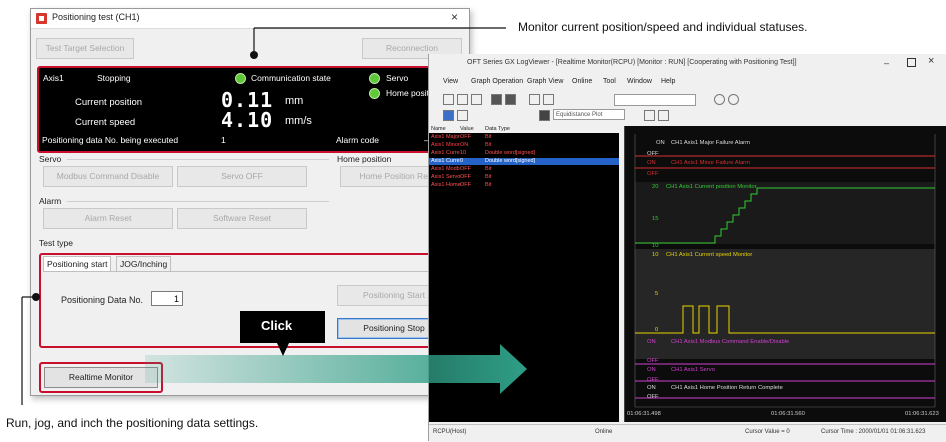 The image size is (946, 442). Describe the element at coordinates (336, 369) in the screenshot. I see `flow-arrow` at that location.